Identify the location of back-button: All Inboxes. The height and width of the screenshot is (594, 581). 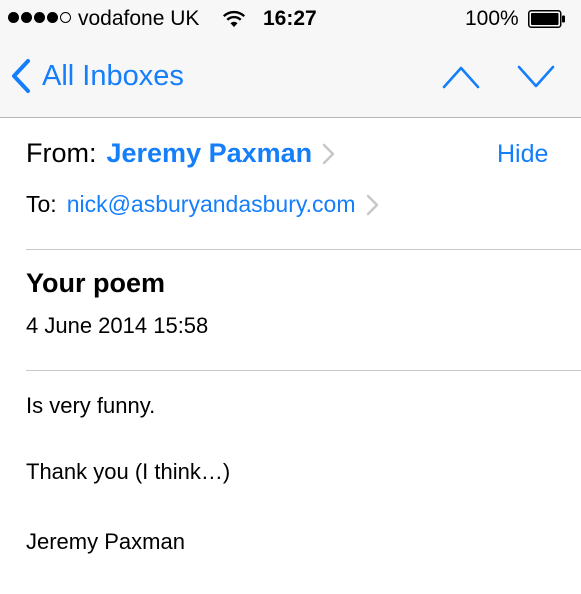
(97, 76).